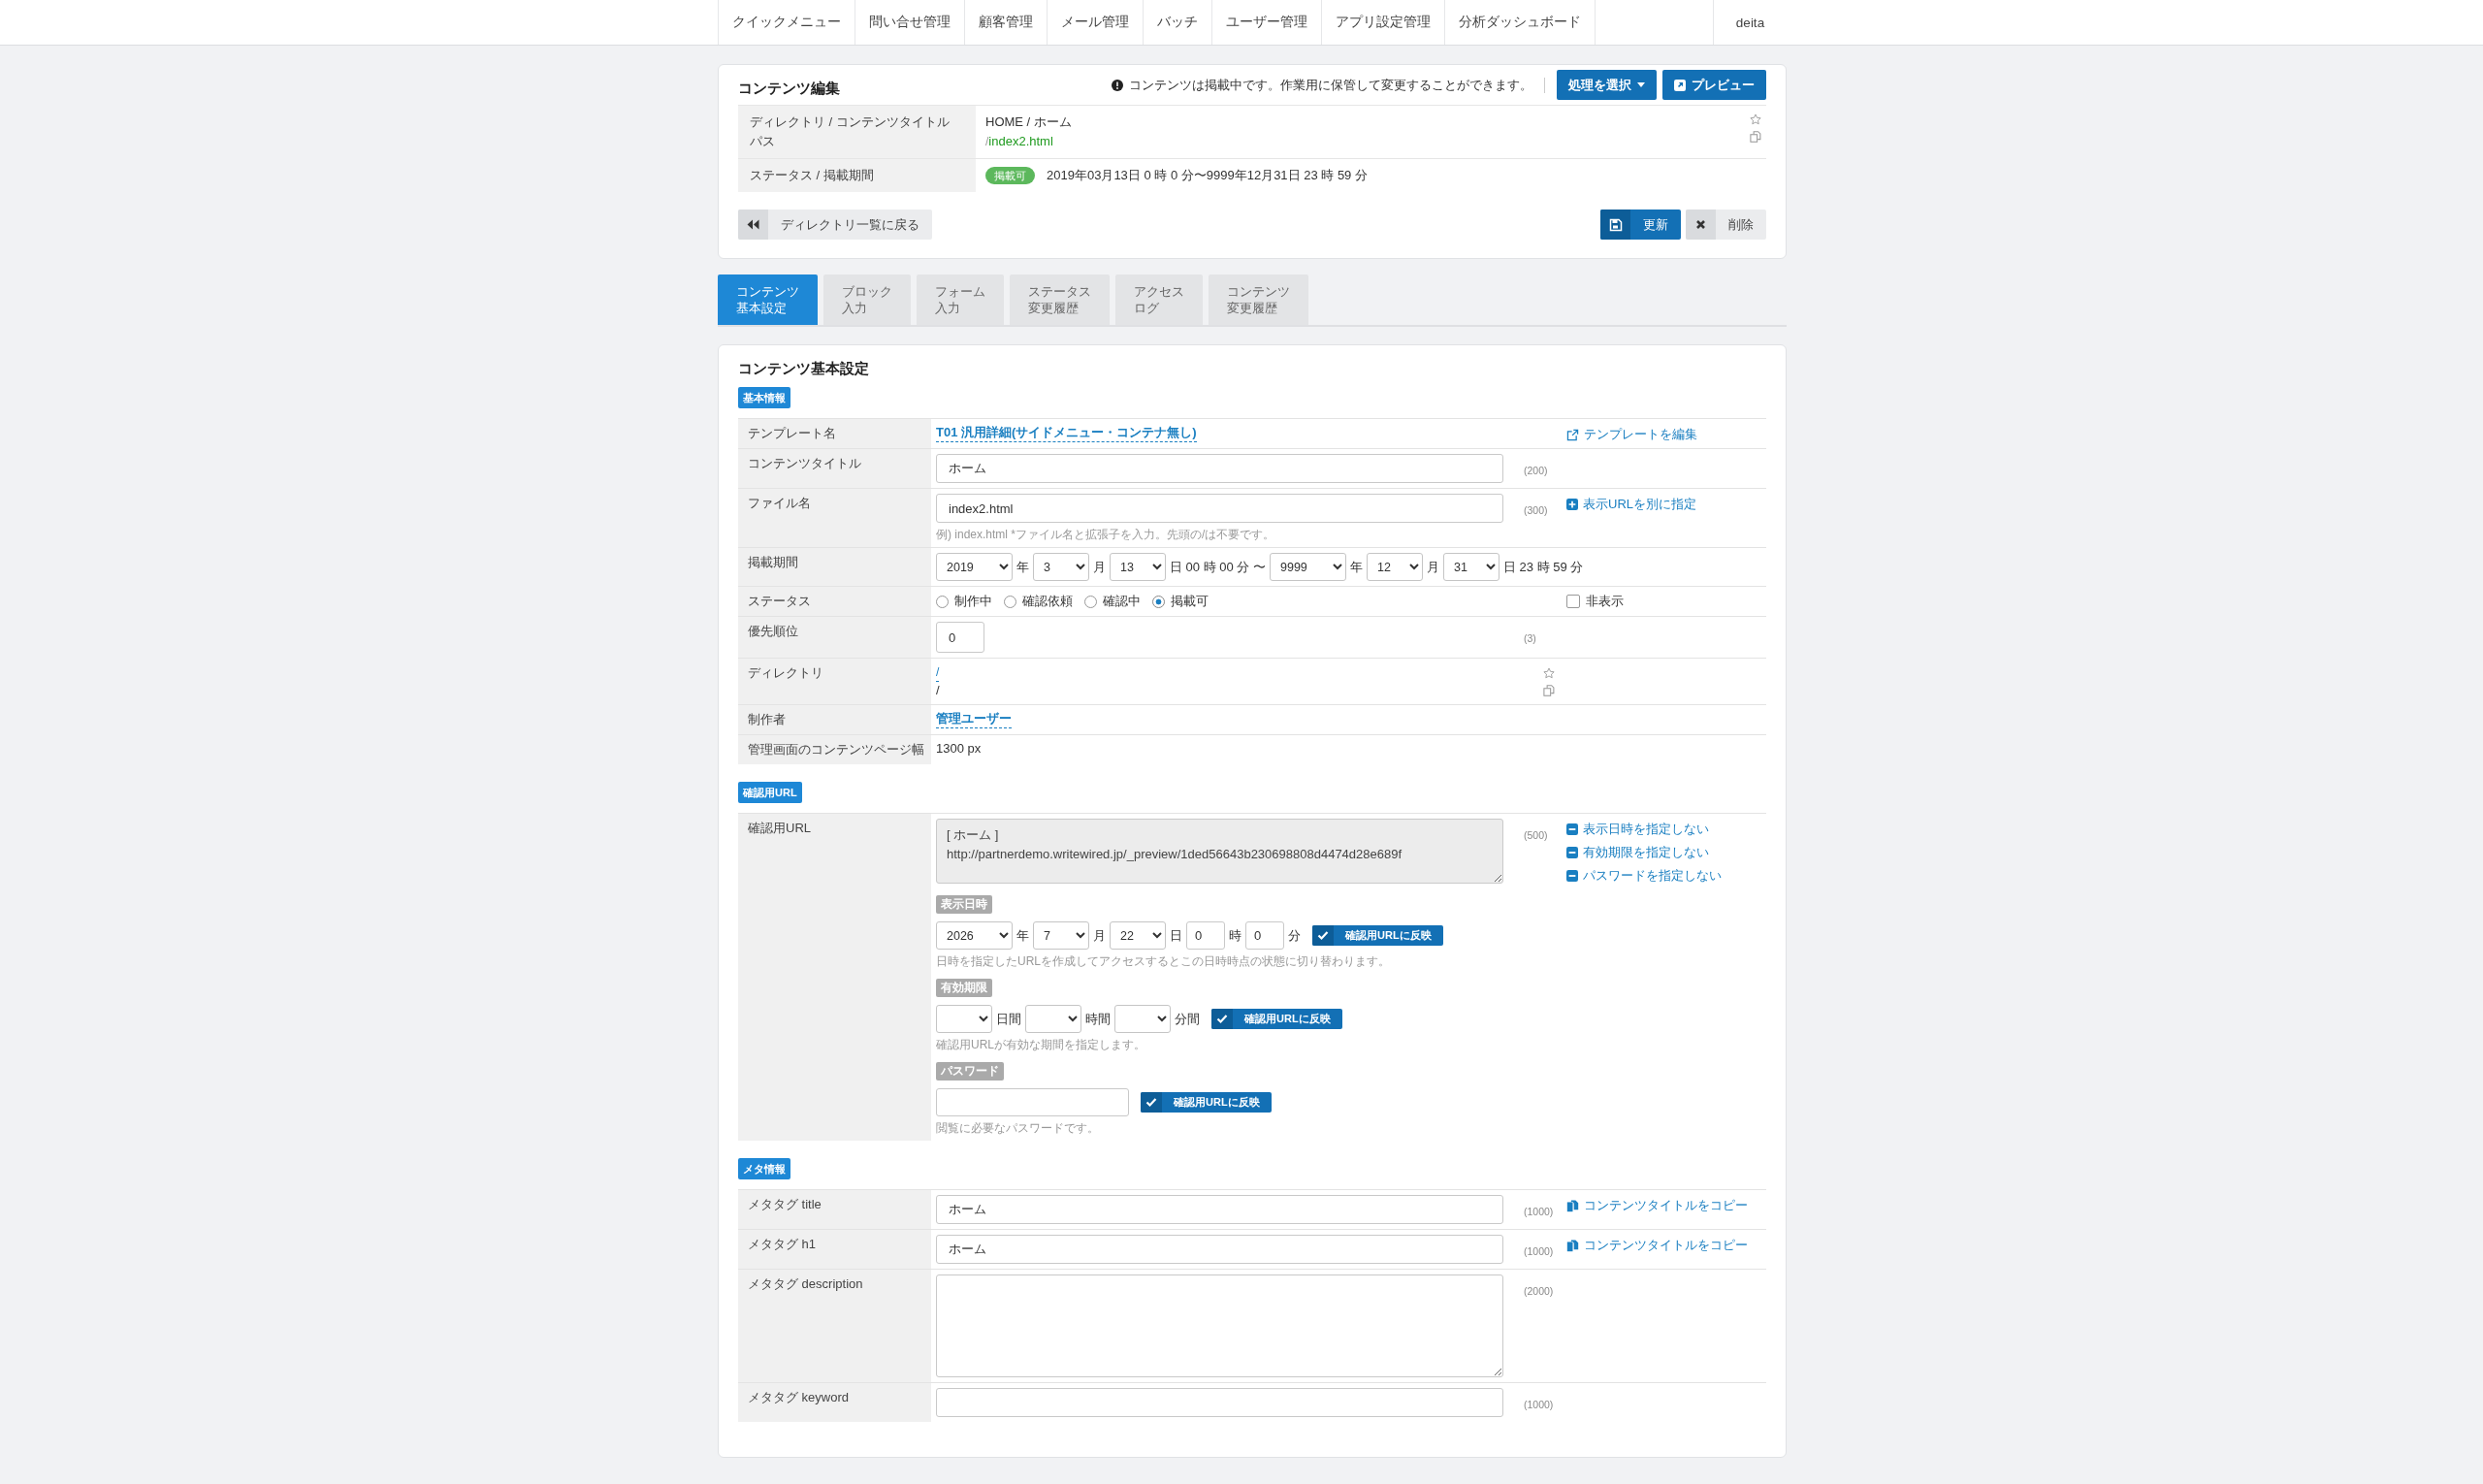 The width and height of the screenshot is (2483, 1484). I want to click on char-limit-text: (3), so click(1530, 638).